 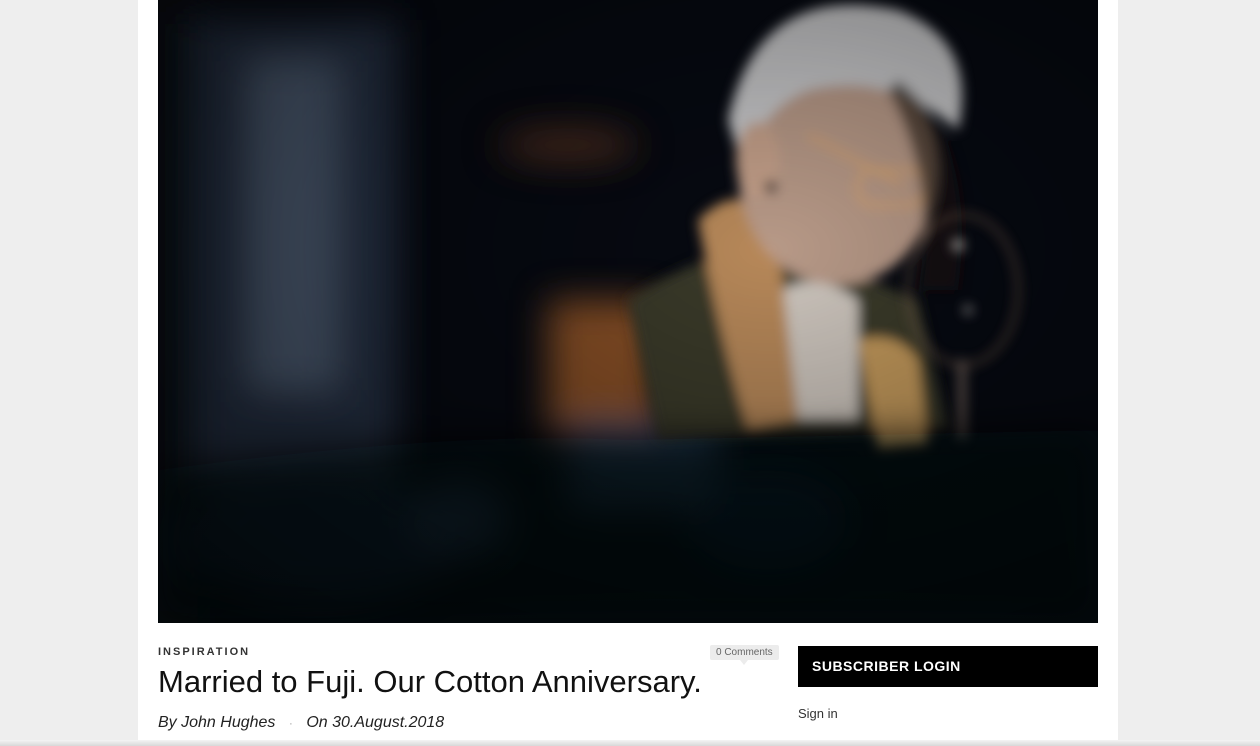 I want to click on post-category: INSPIRATION, so click(x=204, y=652).